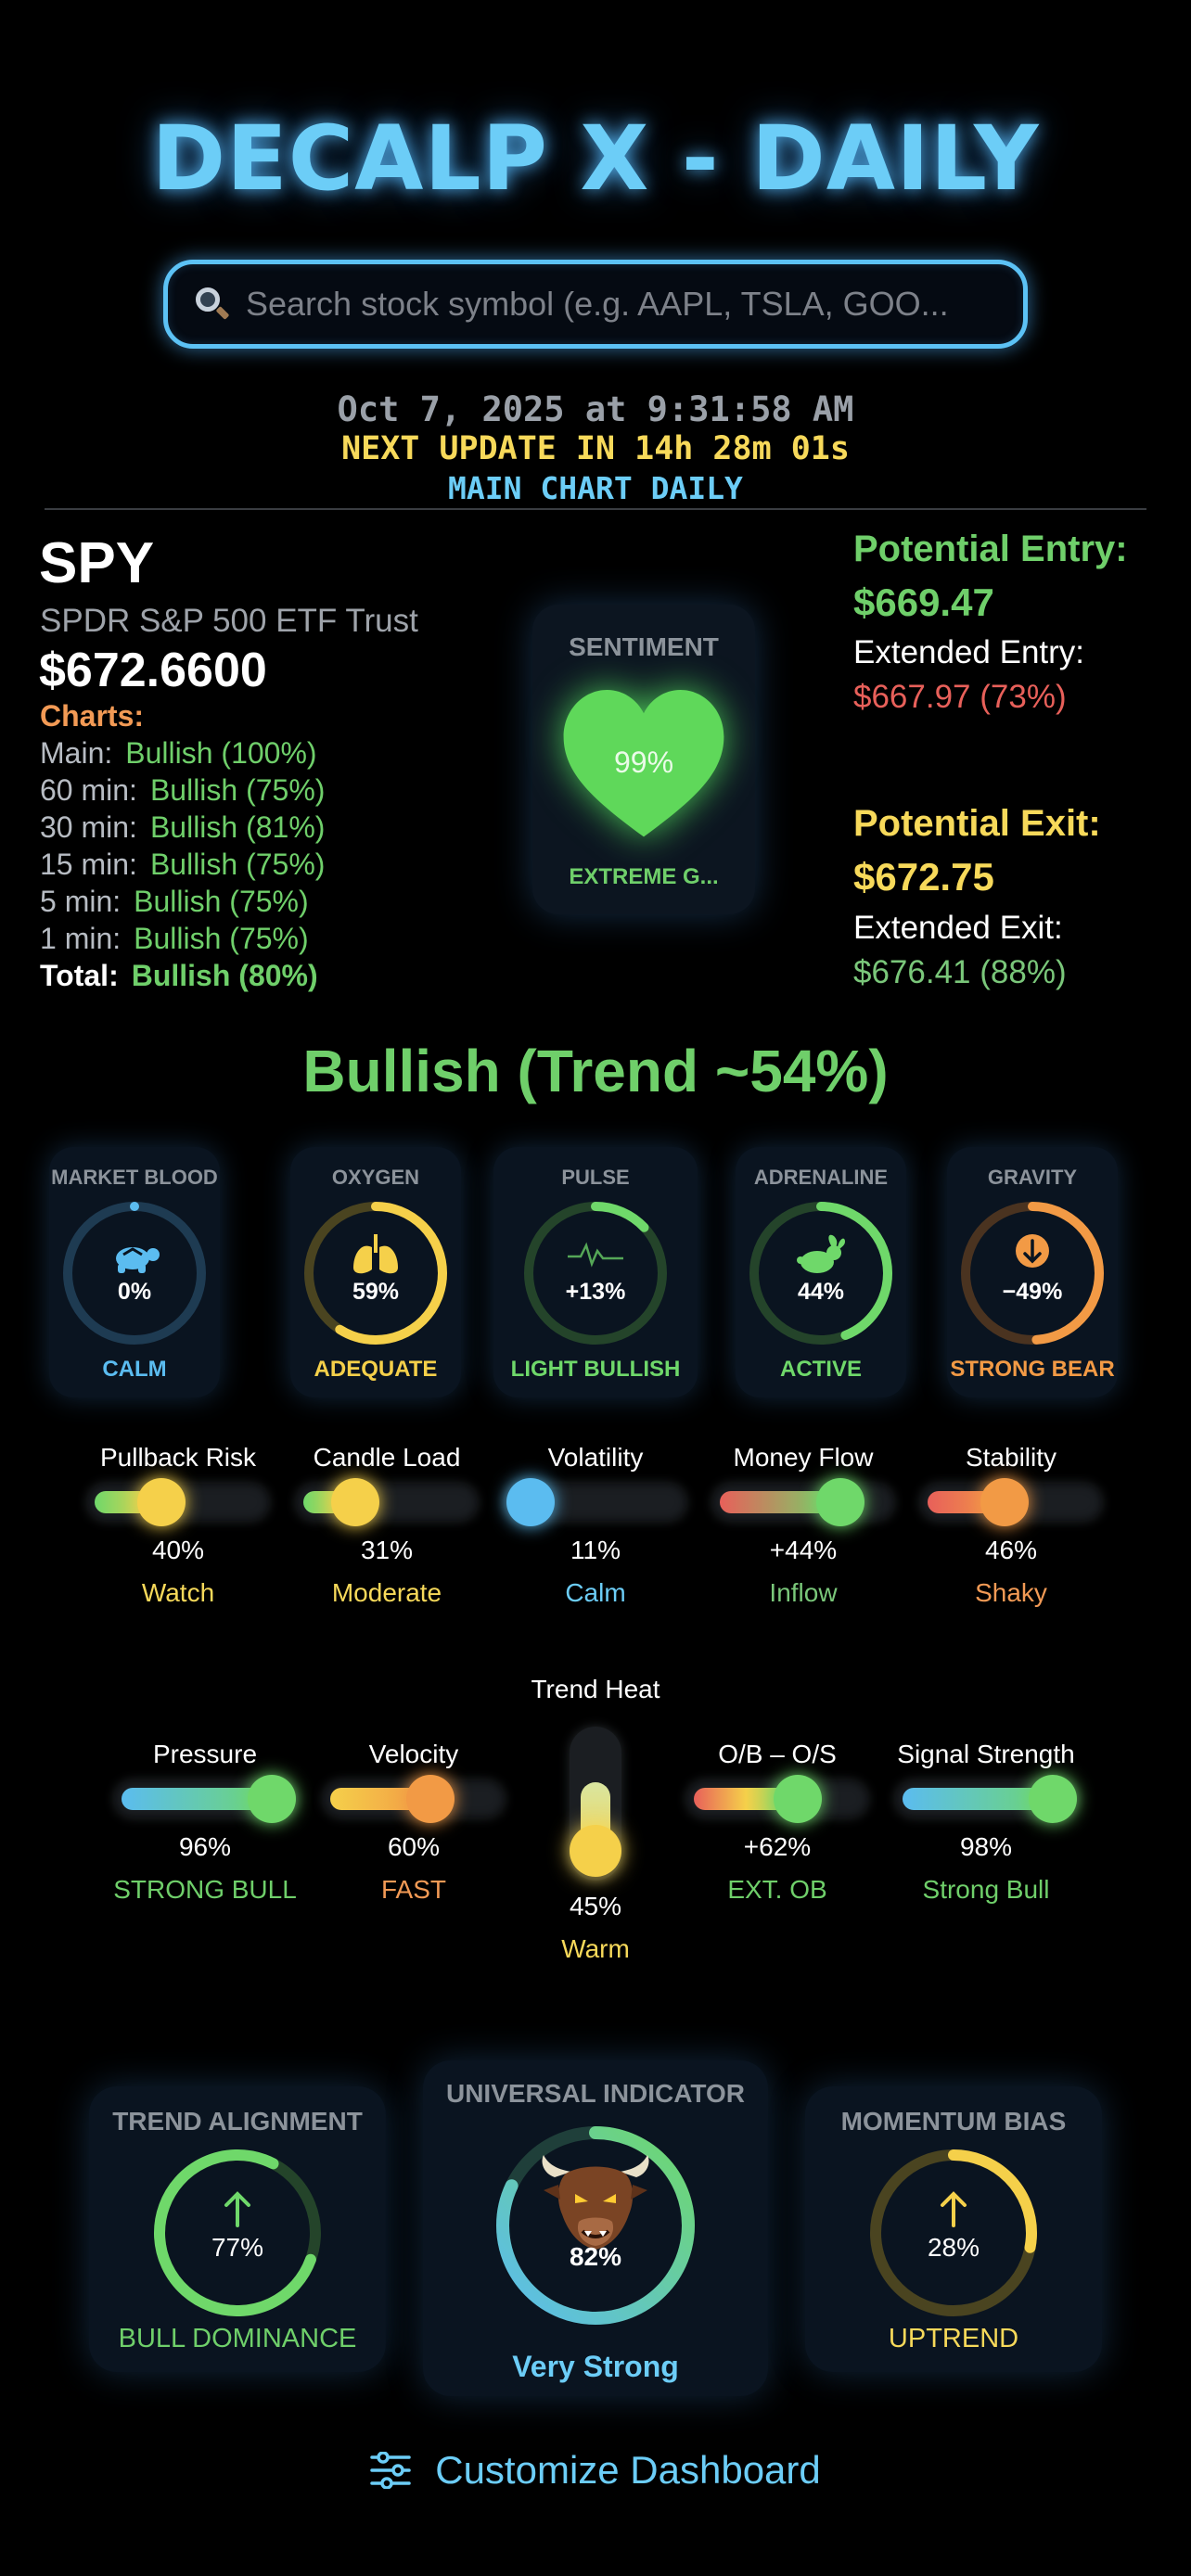  I want to click on universal-indicator-card: UNIVERSAL INDICATOR 82% Very Strong, so click(595, 2228).